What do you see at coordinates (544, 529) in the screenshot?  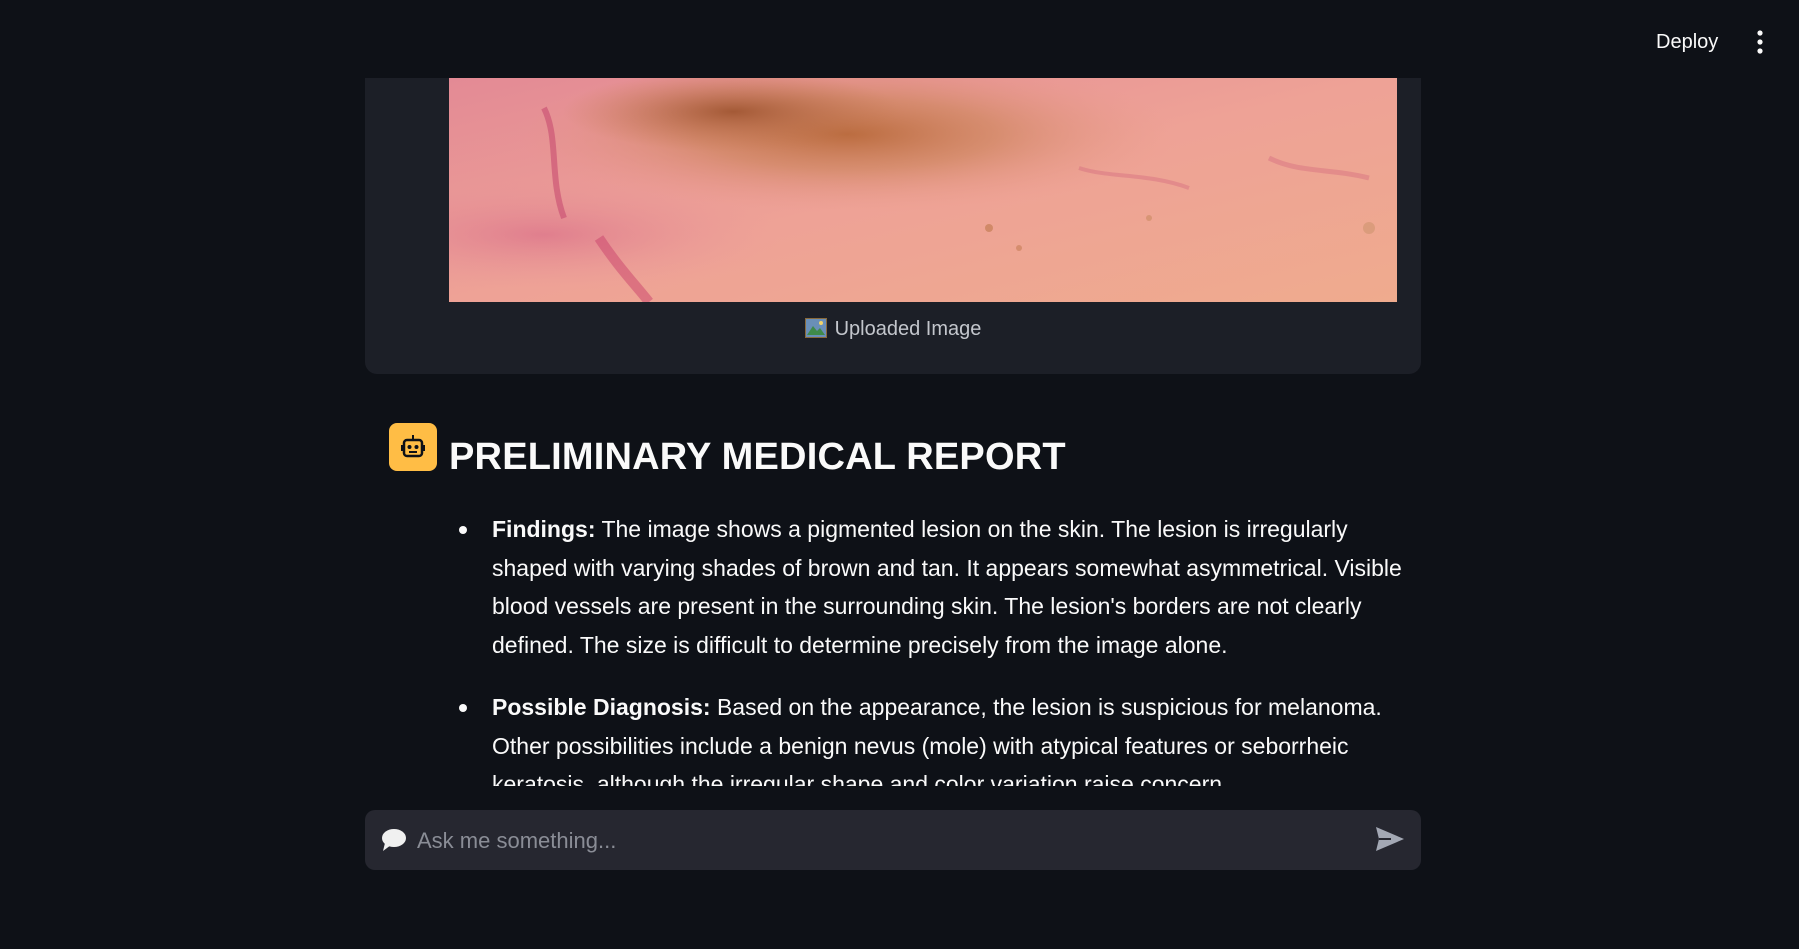 I see `findings-label: Findings:` at bounding box center [544, 529].